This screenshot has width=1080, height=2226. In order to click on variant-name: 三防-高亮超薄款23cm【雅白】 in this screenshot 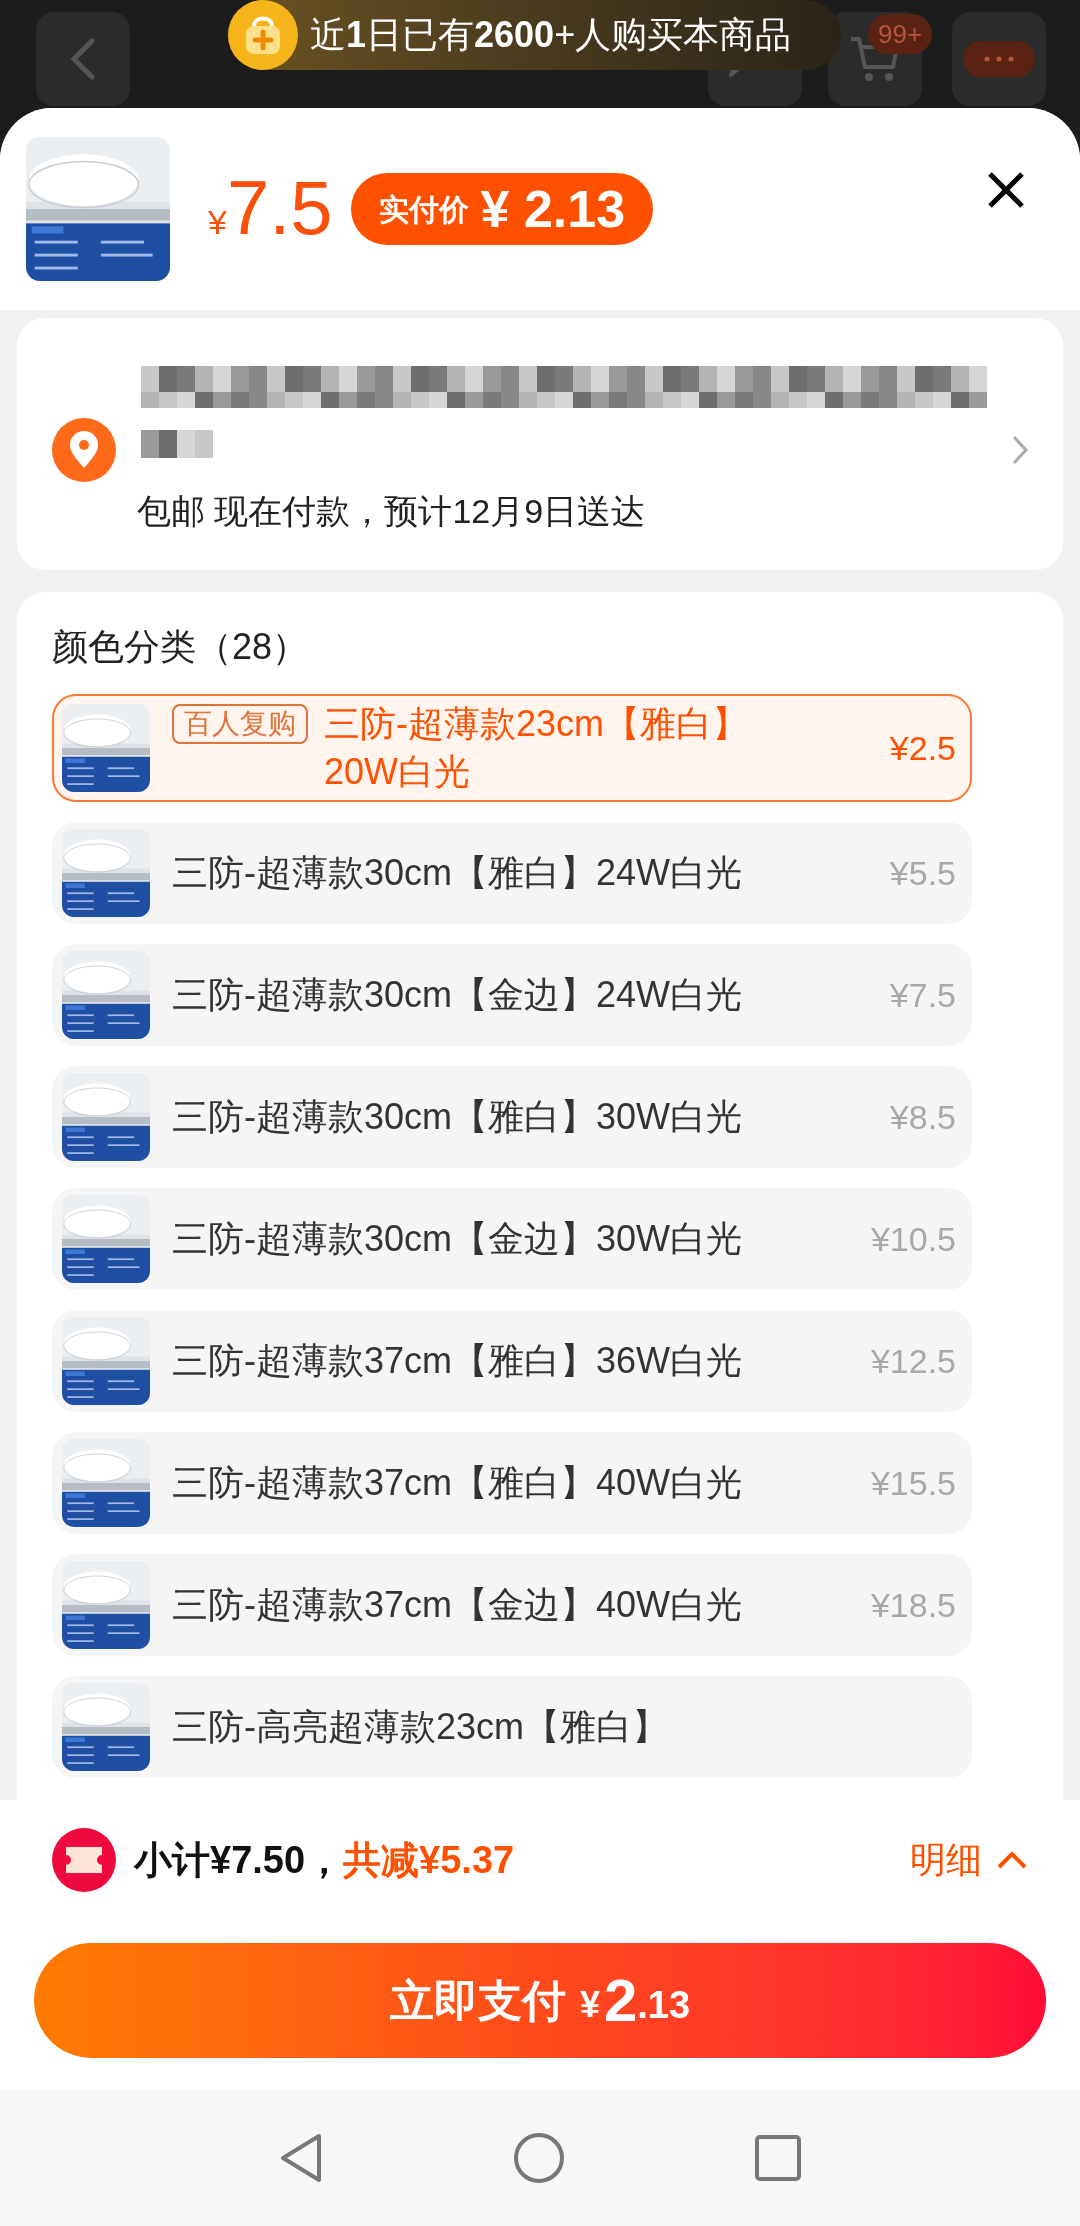, I will do `click(420, 1727)`.